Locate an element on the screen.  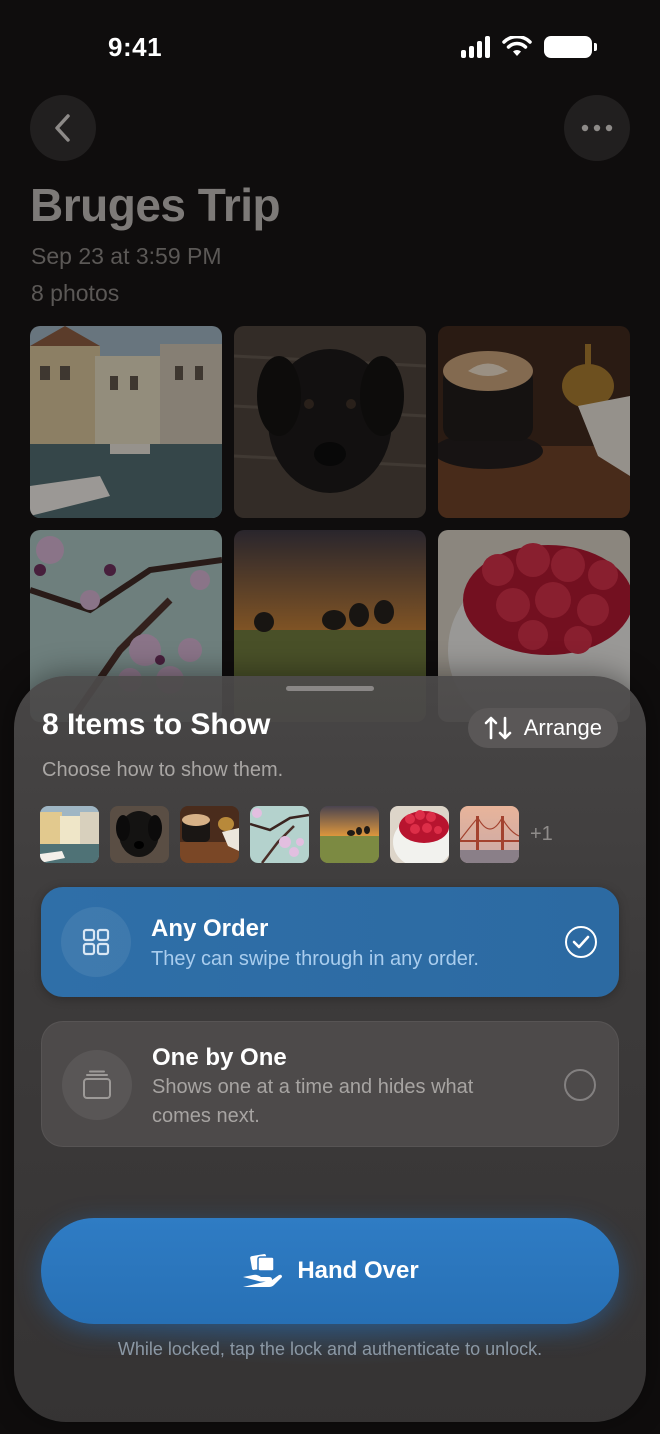
chevron-left-icon is located at coordinates (62, 128).